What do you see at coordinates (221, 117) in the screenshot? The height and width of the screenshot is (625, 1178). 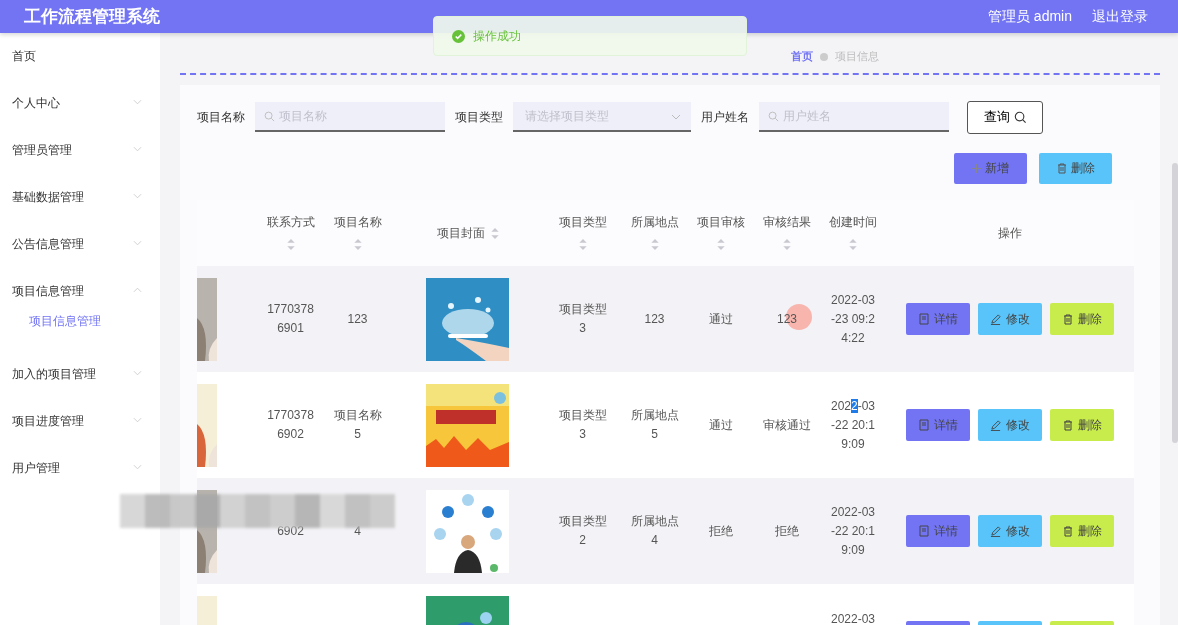 I see `field-label: 项目名称` at bounding box center [221, 117].